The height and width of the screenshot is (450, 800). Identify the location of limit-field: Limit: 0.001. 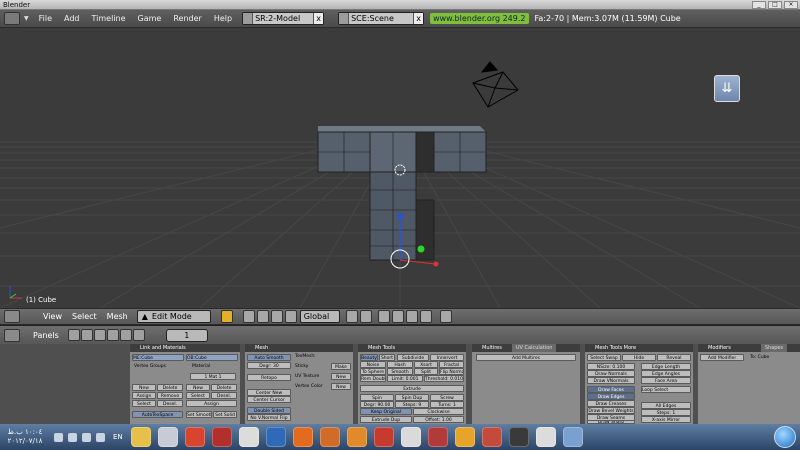
(405, 378).